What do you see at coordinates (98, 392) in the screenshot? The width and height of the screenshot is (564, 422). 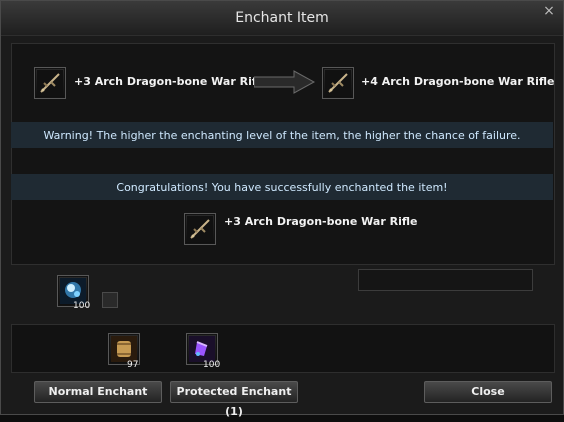 I see `normal-enchant-button: Normal Enchant` at bounding box center [98, 392].